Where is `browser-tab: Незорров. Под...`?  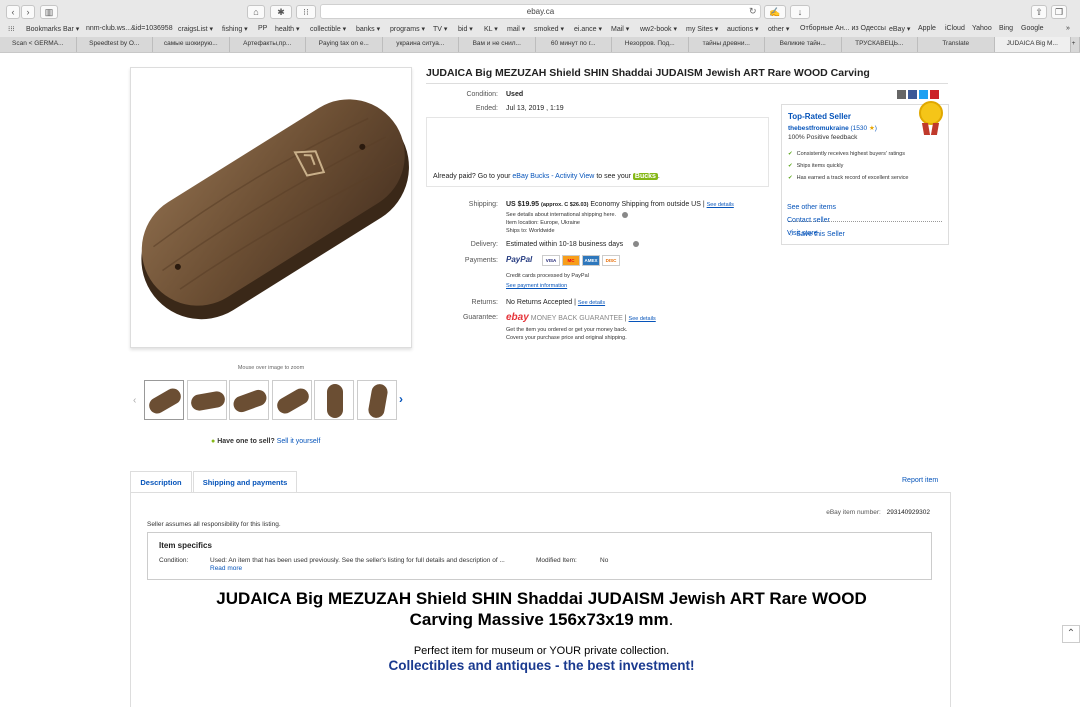
browser-tab: Незорров. Под... is located at coordinates (650, 44).